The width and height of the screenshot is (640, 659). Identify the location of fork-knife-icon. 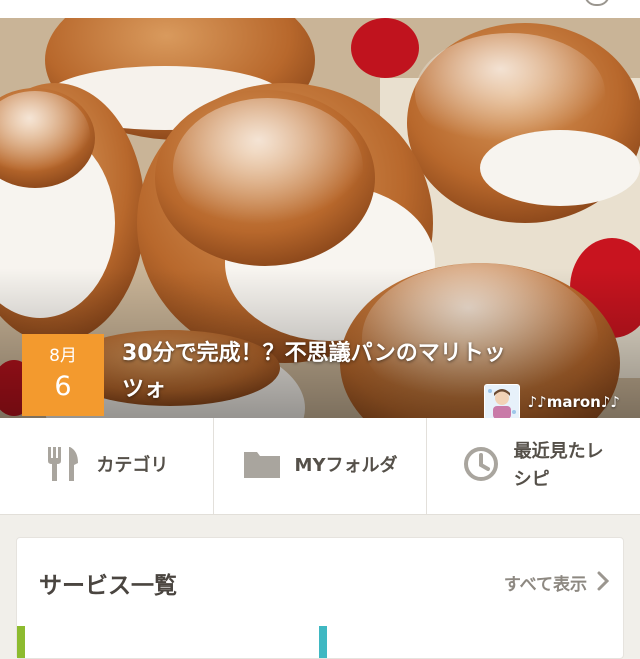
(63, 466).